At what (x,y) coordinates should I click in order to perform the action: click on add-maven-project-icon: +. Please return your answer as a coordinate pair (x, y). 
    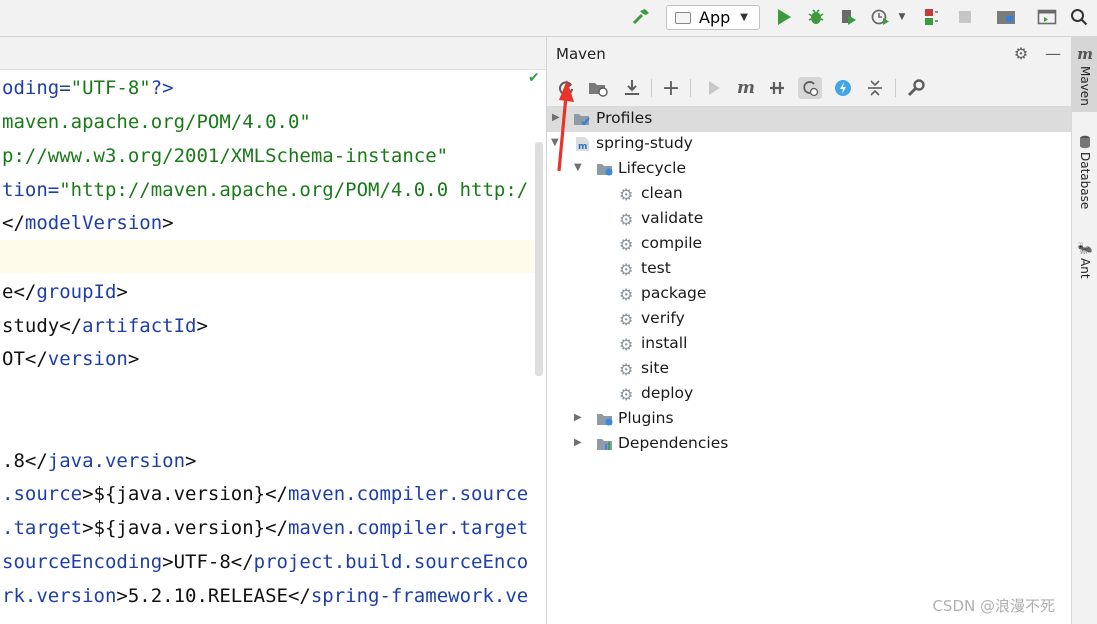
    Looking at the image, I should click on (671, 88).